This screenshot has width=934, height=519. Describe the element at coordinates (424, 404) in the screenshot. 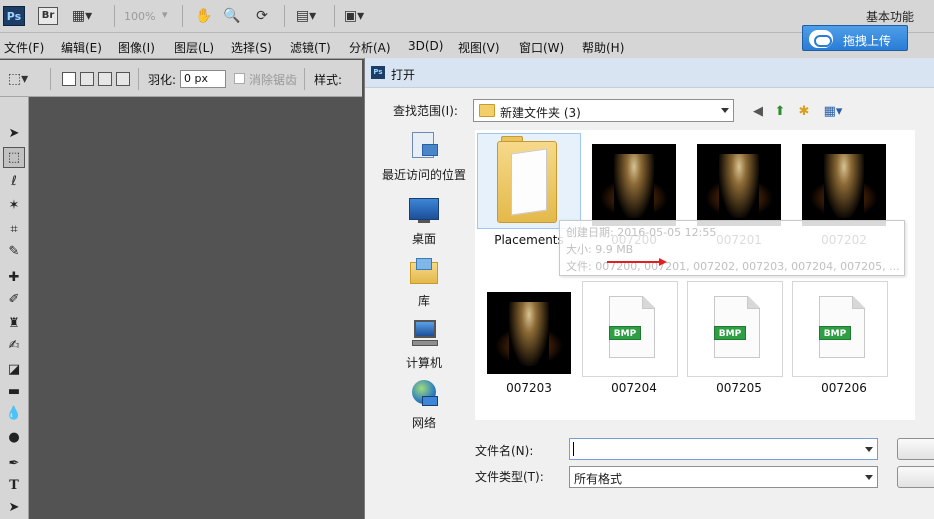

I see `place-network: 网络` at that location.